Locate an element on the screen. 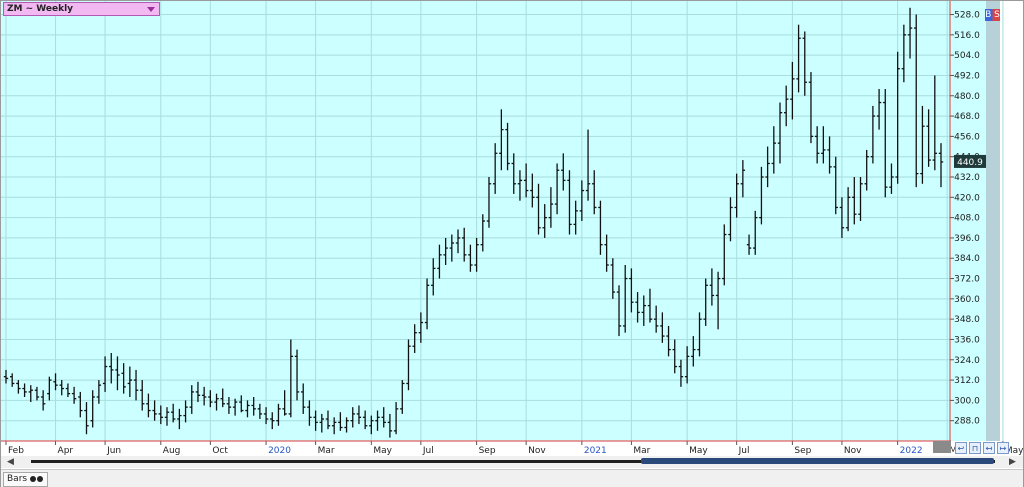 The width and height of the screenshot is (1024, 487). y-tick-label: 468.0 is located at coordinates (967, 117).